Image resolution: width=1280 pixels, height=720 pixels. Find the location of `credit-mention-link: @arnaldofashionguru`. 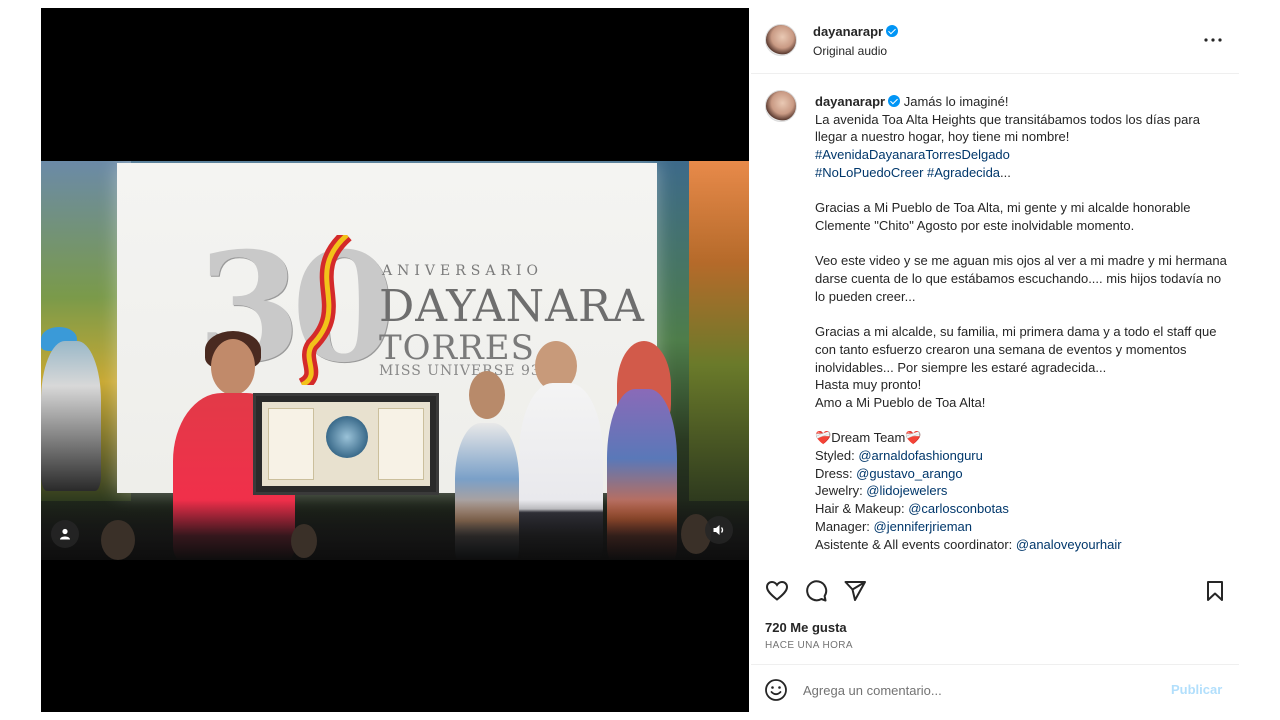

credit-mention-link: @arnaldofashionguru is located at coordinates (920, 455).